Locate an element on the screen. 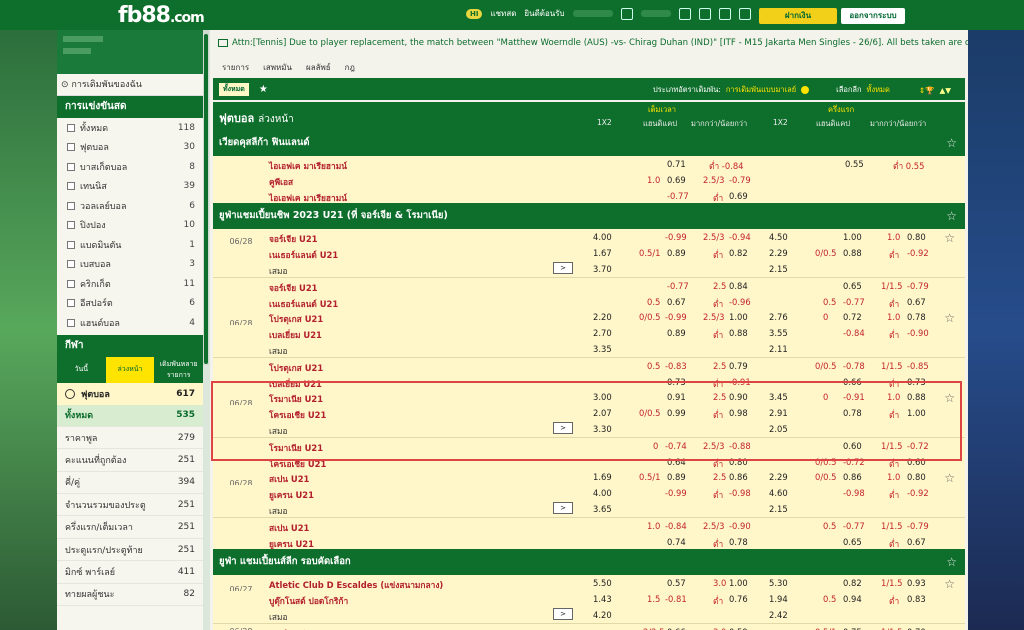  left-banner is located at coordinates (28, 330).